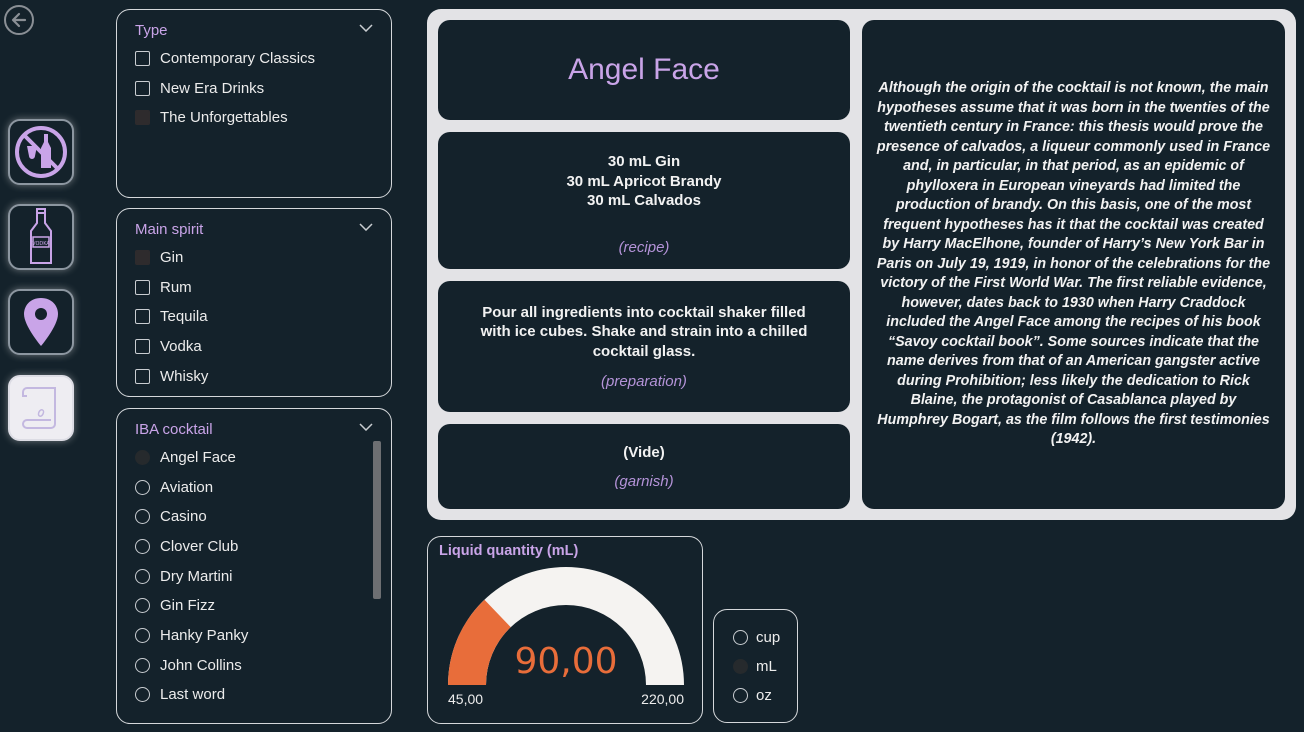 The image size is (1304, 732). I want to click on unit-option-oz: oz, so click(752, 695).